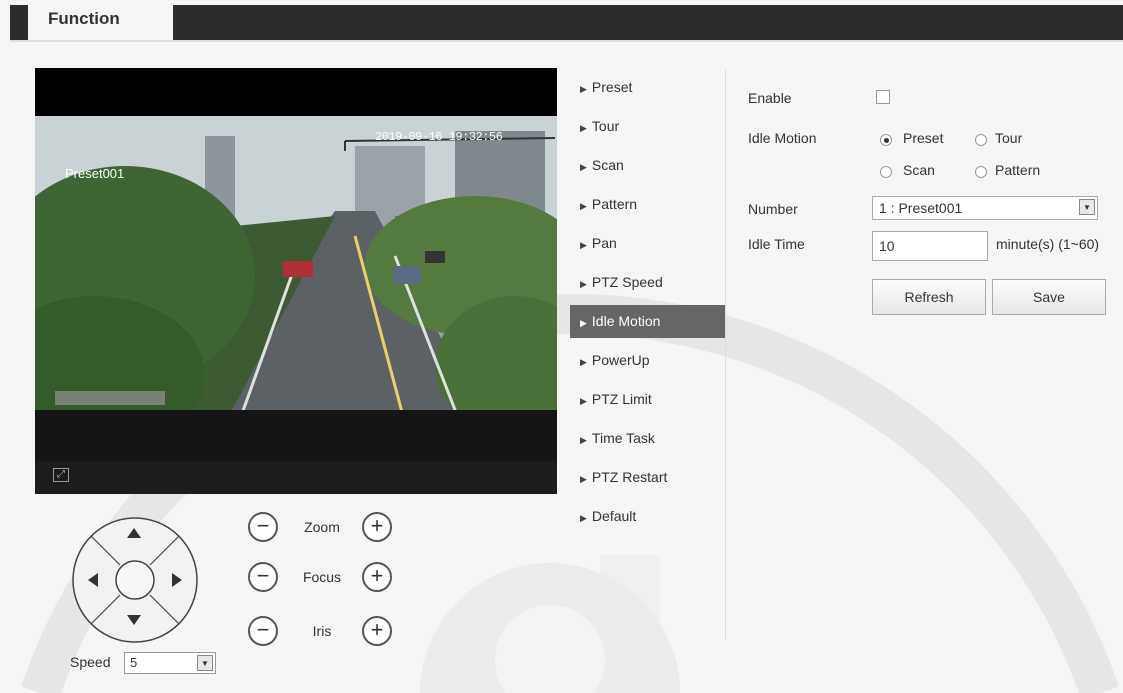  Describe the element at coordinates (100, 21) in the screenshot. I see `tab-function: Function` at that location.